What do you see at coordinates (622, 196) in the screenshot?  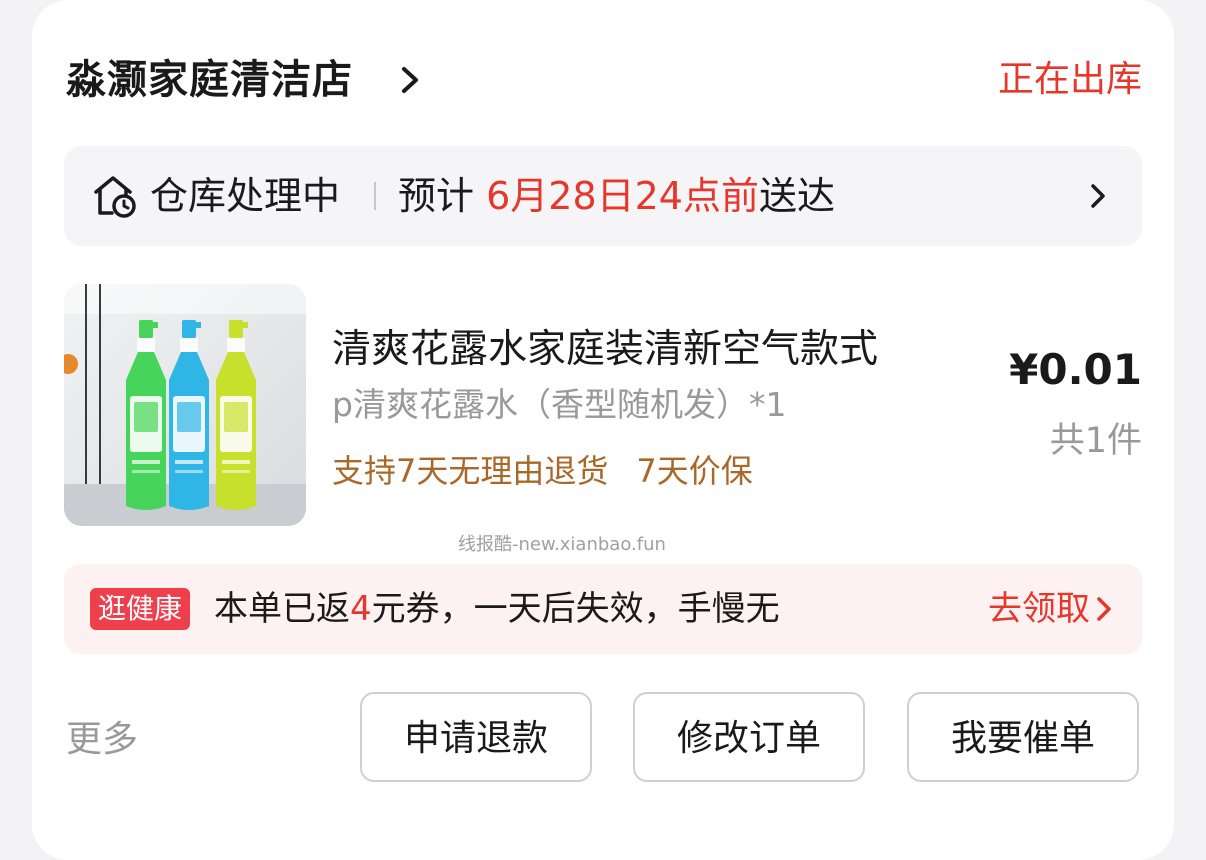 I see `eta-time: 6月28日24点前` at bounding box center [622, 196].